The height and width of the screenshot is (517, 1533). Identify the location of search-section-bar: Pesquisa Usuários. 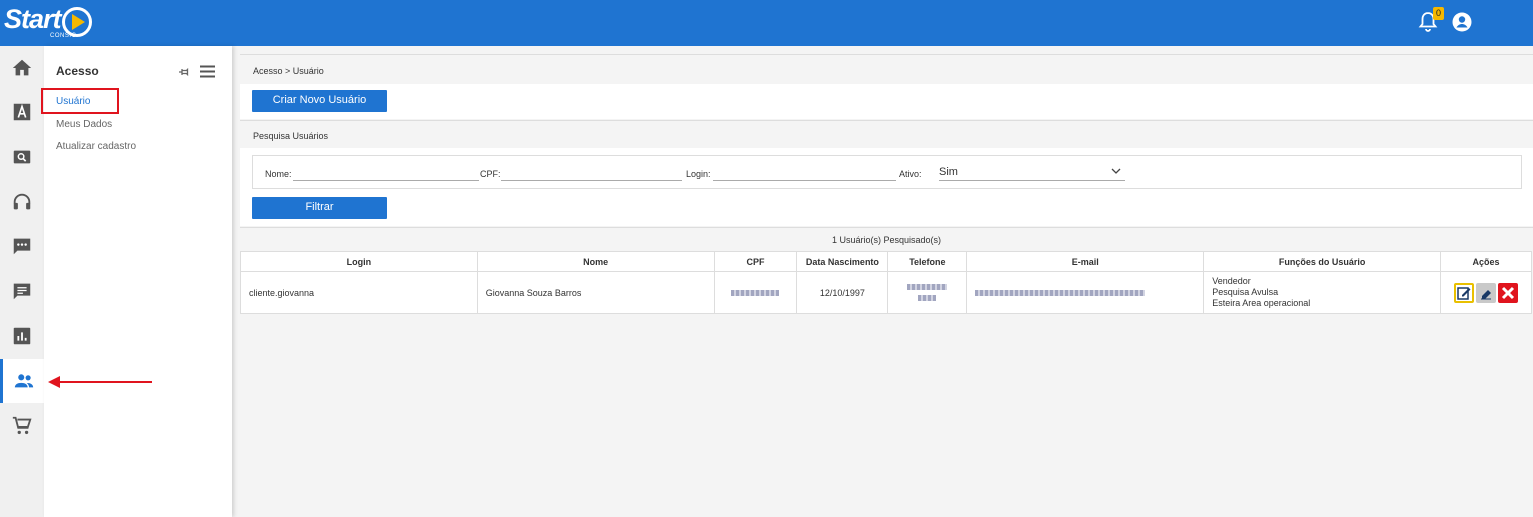
(886, 134).